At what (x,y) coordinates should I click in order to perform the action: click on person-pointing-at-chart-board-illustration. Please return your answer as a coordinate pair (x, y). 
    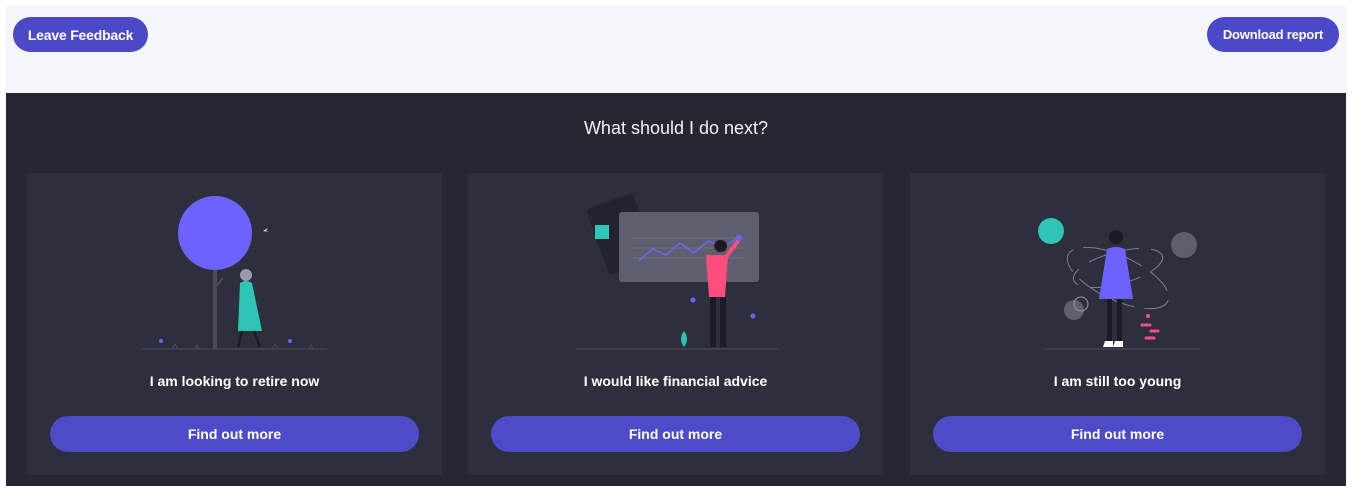
    Looking at the image, I should click on (677, 271).